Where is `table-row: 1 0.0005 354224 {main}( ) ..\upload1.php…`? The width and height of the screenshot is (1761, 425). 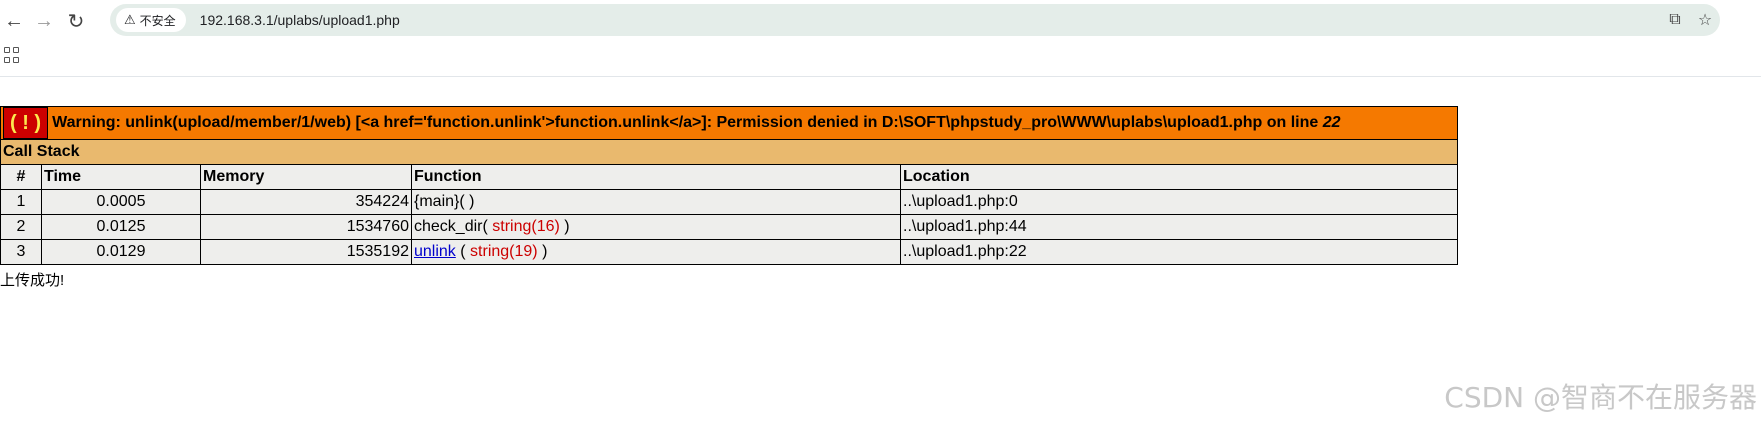 table-row: 1 0.0005 354224 {main}( ) ..\upload1.php… is located at coordinates (729, 202).